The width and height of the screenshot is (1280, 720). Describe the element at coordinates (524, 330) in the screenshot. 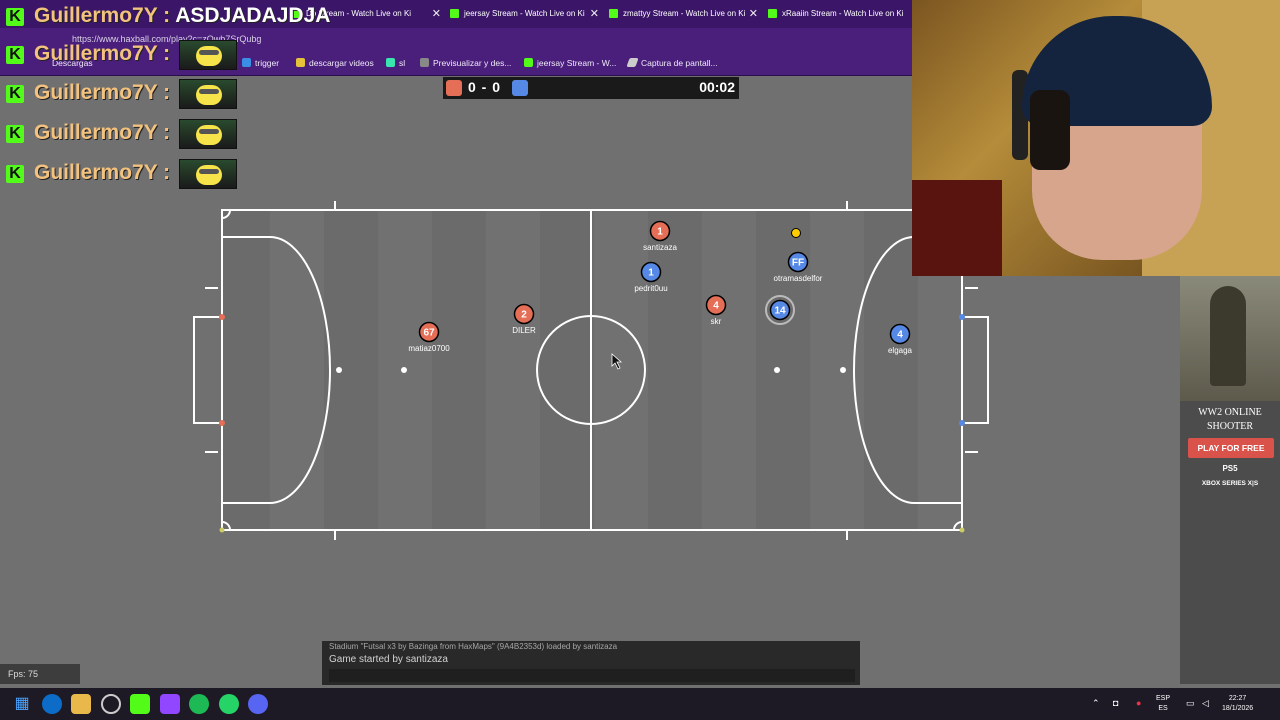

I see `player-name: DILER` at that location.